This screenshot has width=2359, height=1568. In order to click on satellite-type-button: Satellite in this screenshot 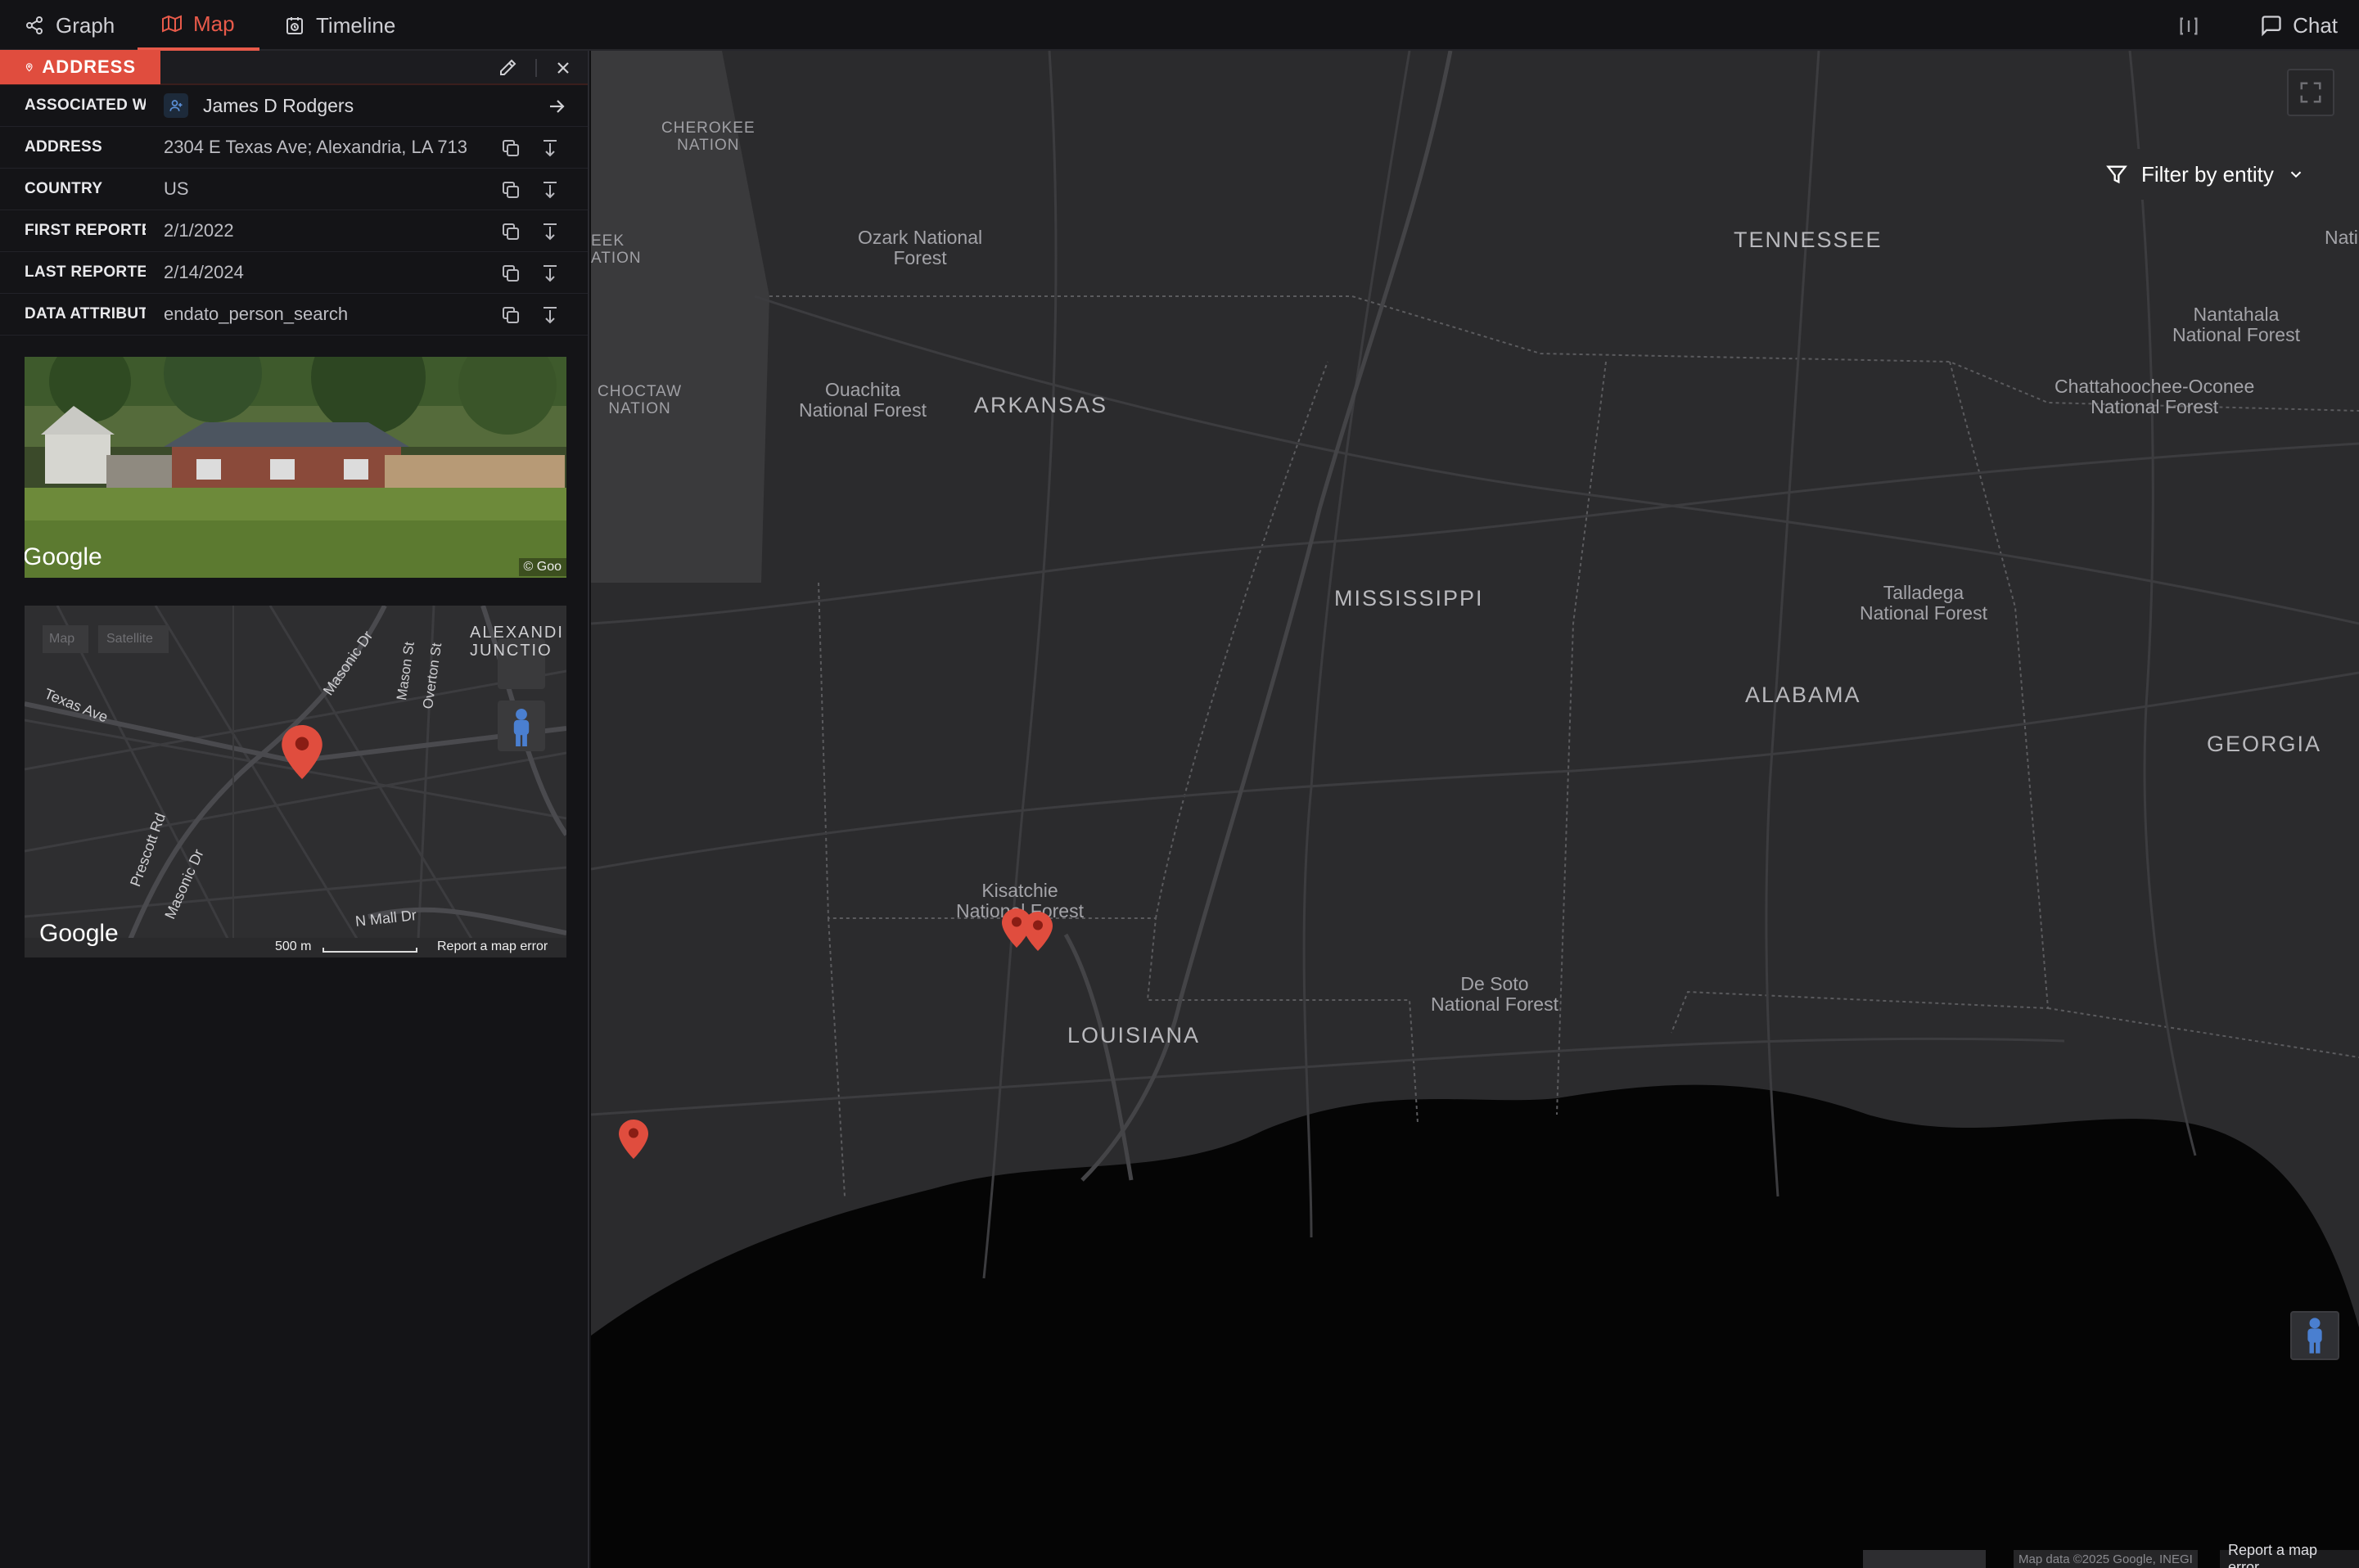, I will do `click(129, 639)`.